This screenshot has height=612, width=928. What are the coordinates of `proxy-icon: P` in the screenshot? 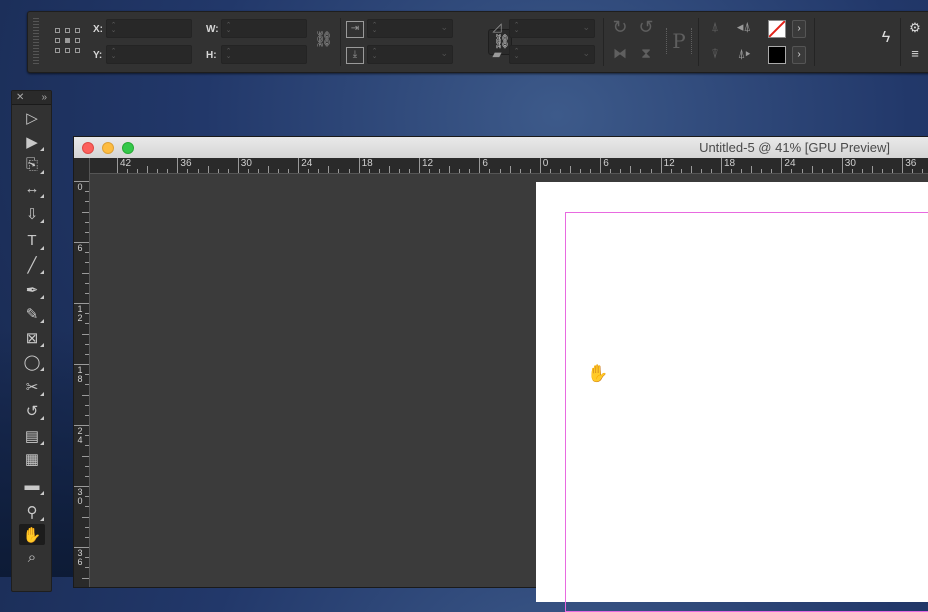 It's located at (679, 41).